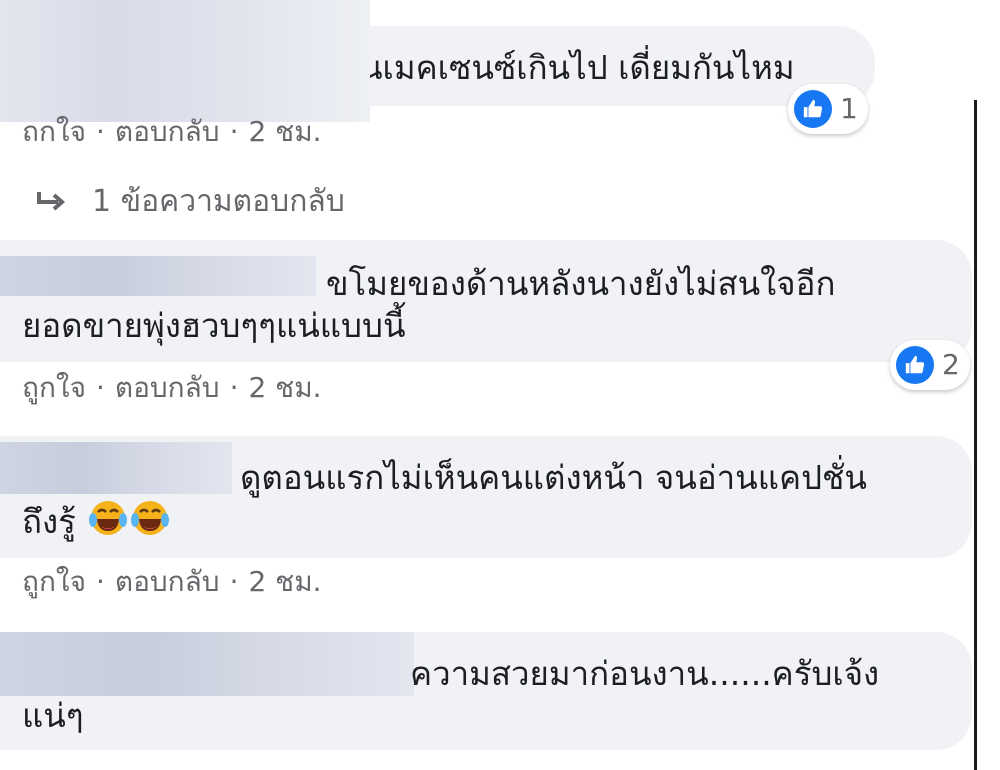  What do you see at coordinates (53, 715) in the screenshot?
I see `comment-text-line-2: แน่ๆ` at bounding box center [53, 715].